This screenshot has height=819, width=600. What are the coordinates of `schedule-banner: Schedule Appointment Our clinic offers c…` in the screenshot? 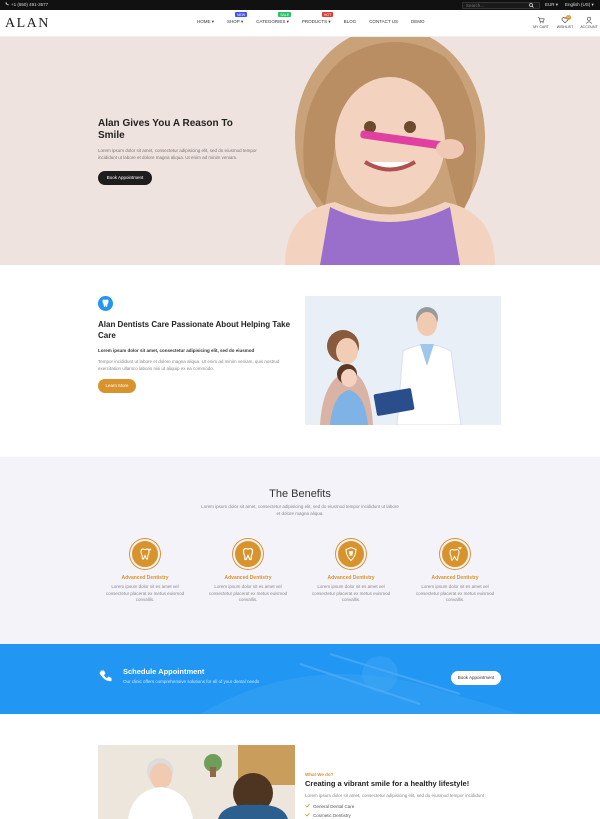 It's located at (300, 679).